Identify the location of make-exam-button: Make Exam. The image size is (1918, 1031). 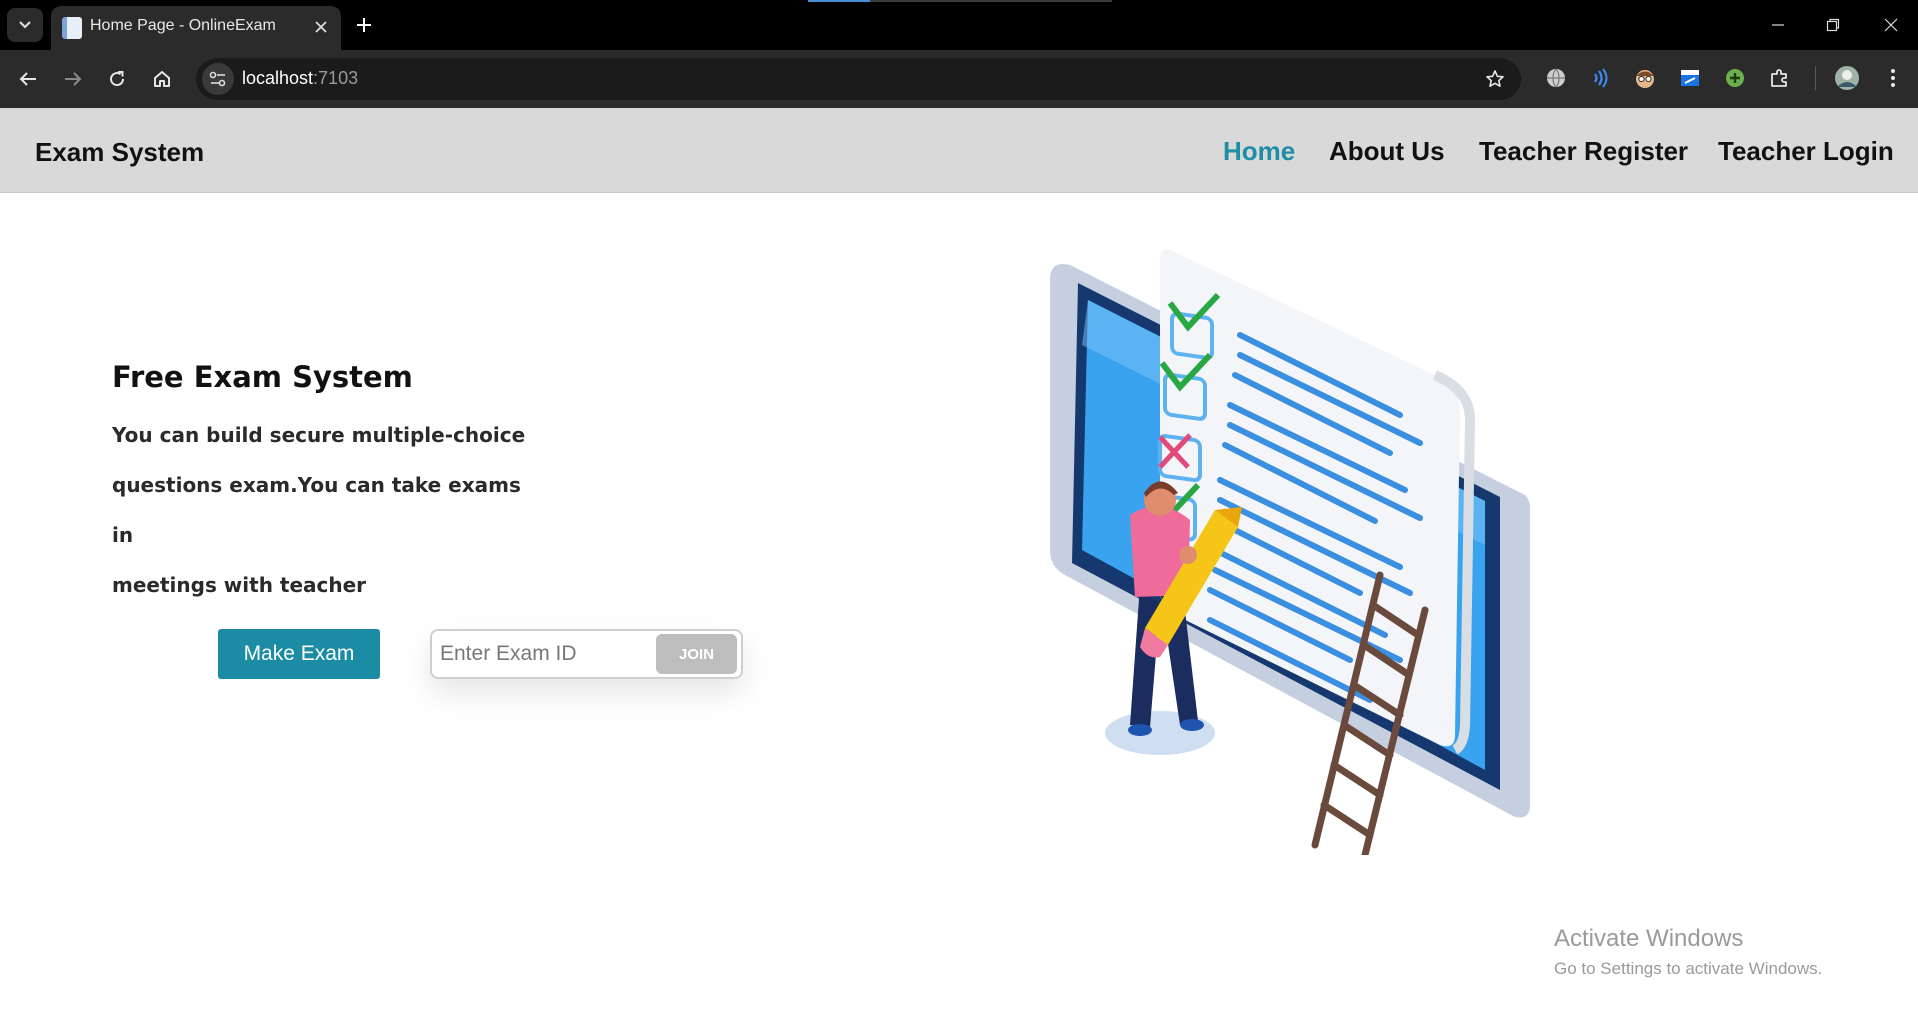
(299, 654).